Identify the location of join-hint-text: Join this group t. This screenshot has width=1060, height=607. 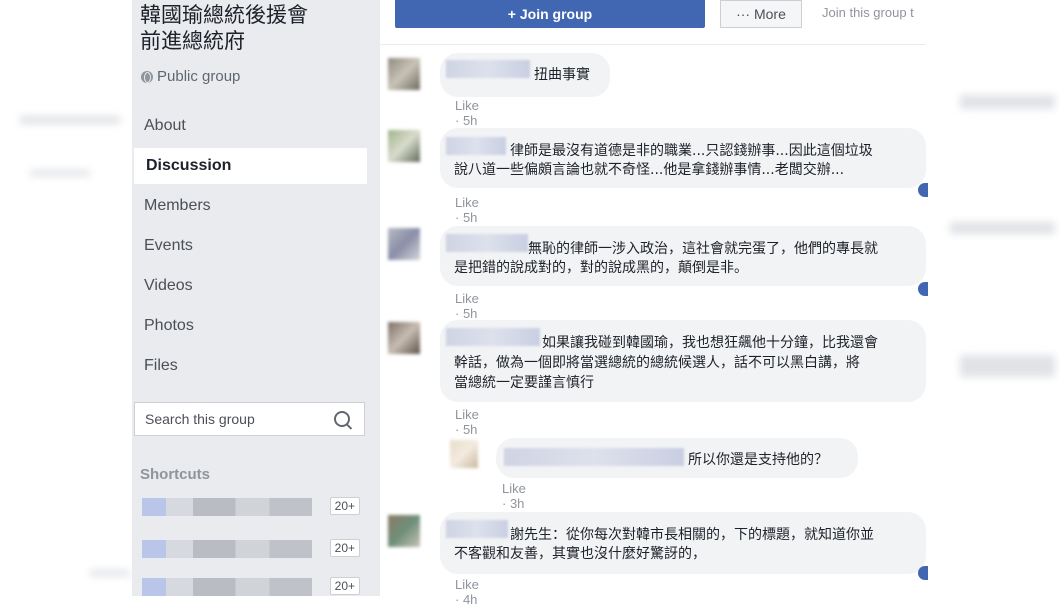
(868, 12).